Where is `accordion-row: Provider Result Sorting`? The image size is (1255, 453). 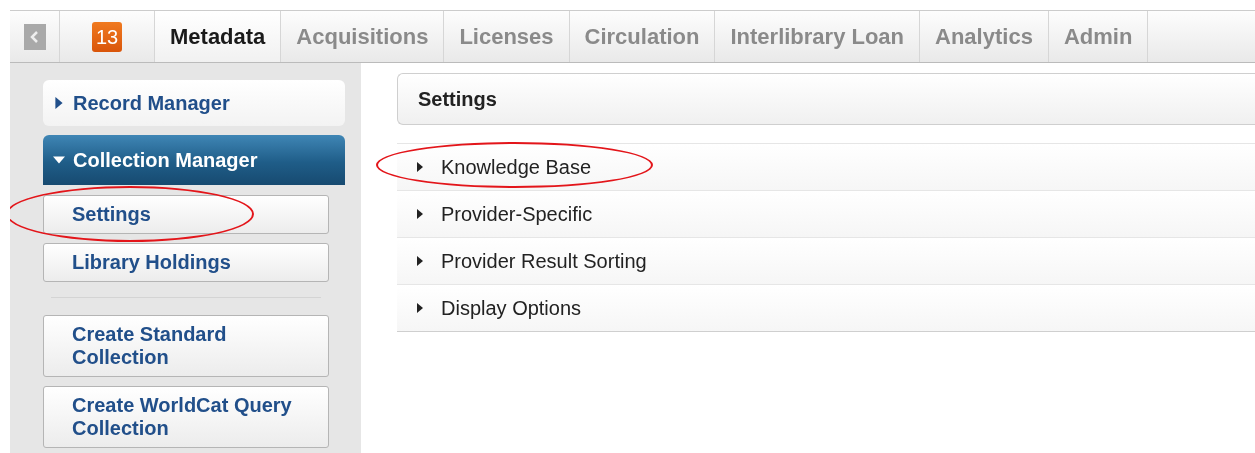 accordion-row: Provider Result Sorting is located at coordinates (826, 261).